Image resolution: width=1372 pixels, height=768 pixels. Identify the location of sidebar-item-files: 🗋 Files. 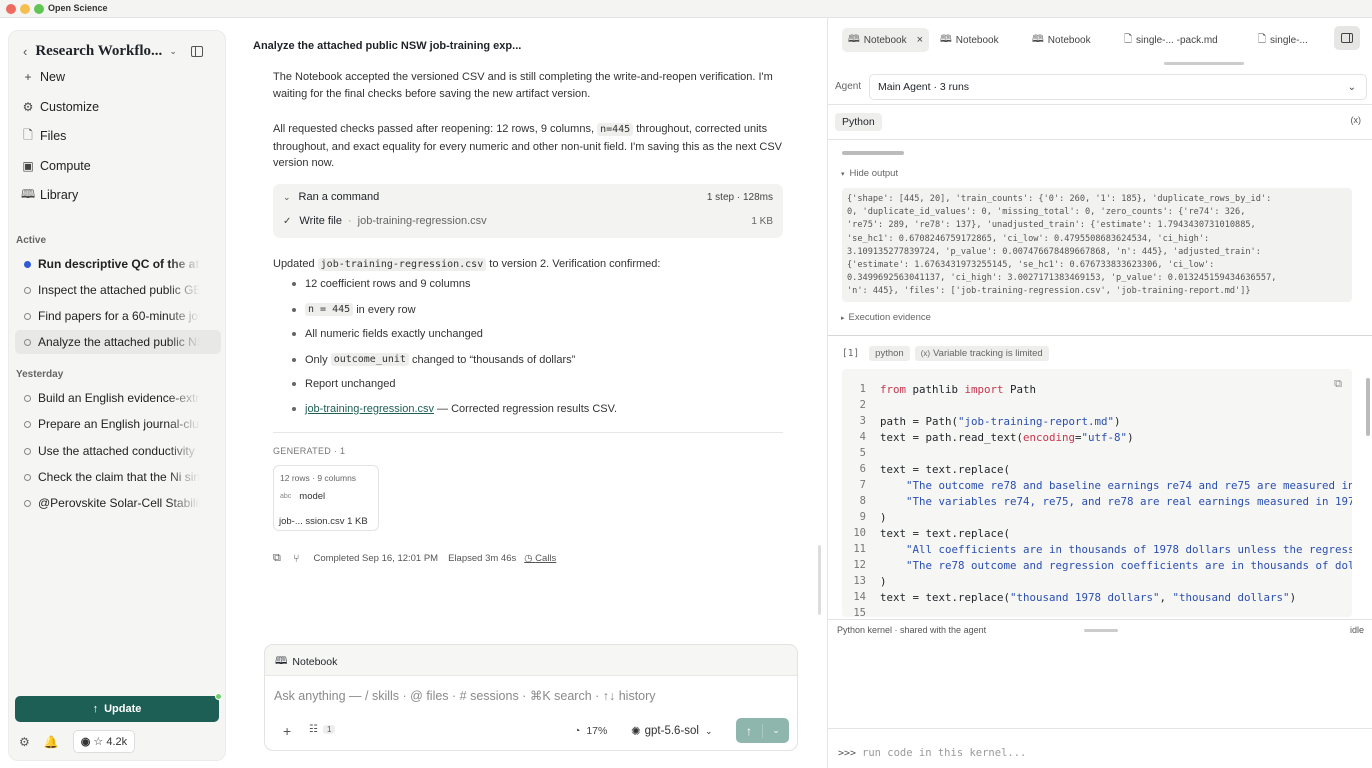
(121, 136).